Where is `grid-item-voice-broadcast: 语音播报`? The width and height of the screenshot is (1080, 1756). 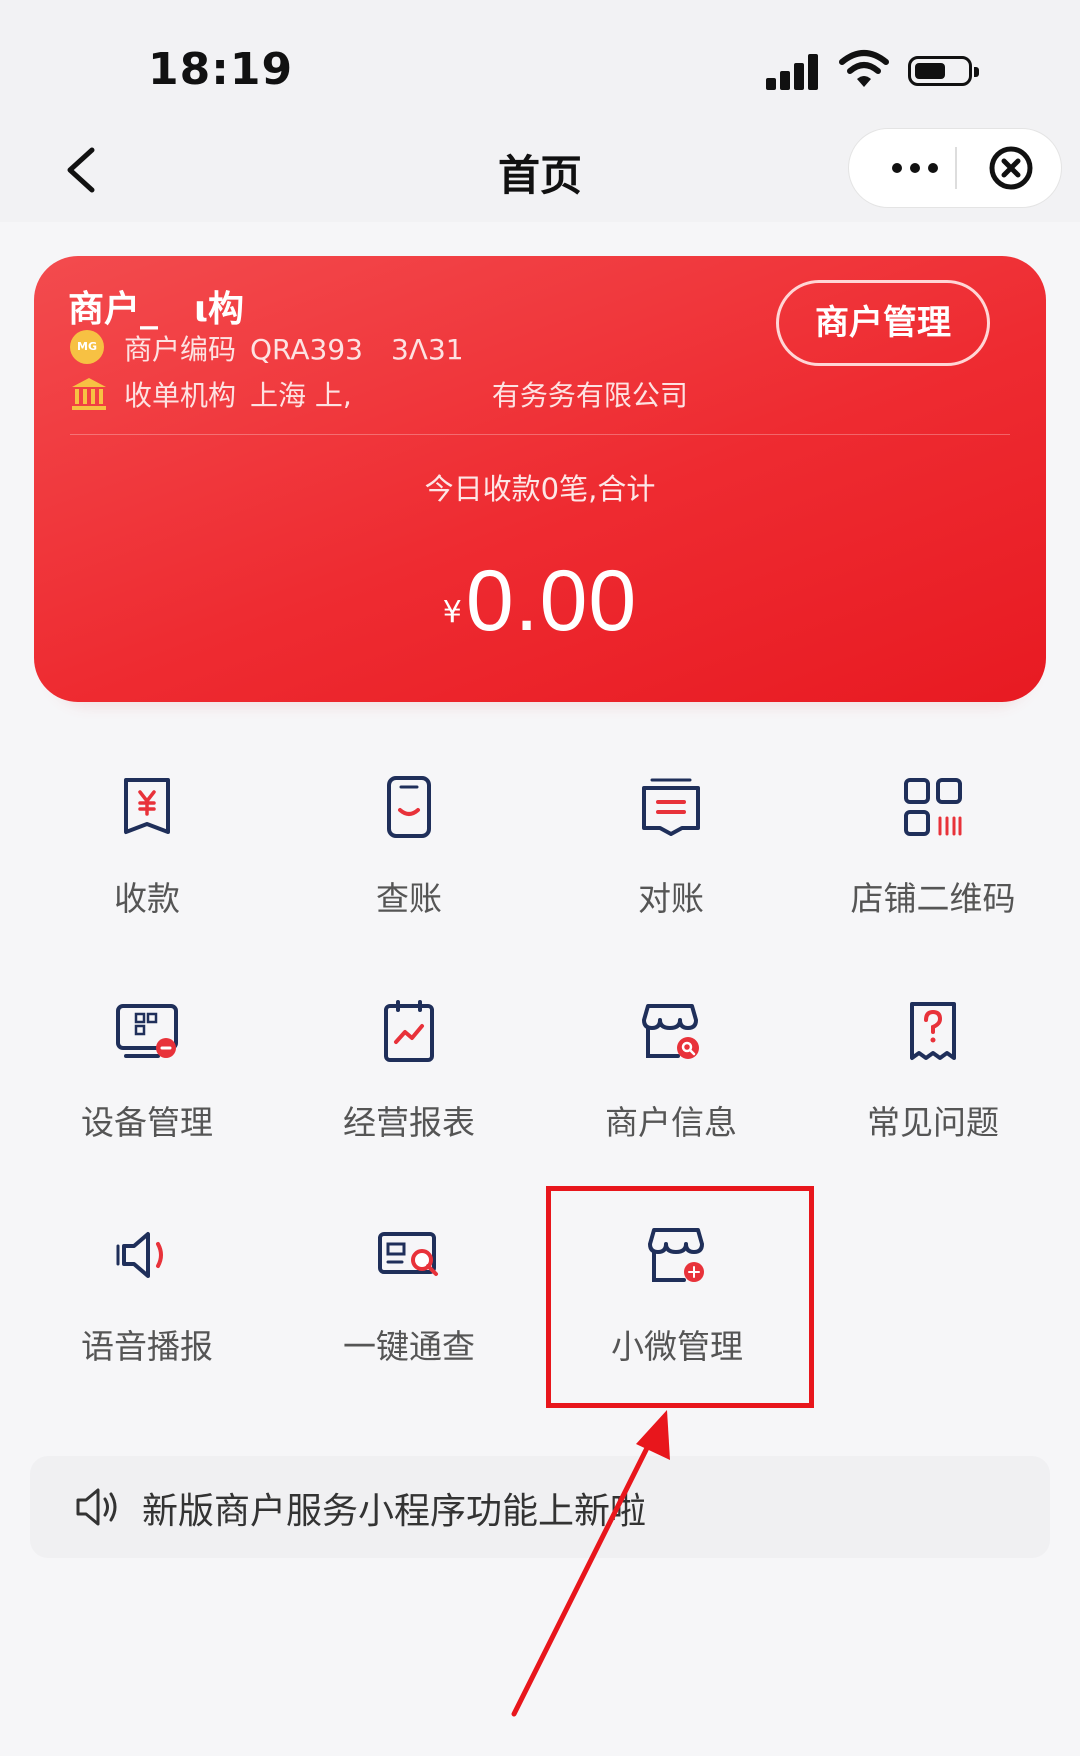 grid-item-voice-broadcast: 语音播报 is located at coordinates (147, 1305).